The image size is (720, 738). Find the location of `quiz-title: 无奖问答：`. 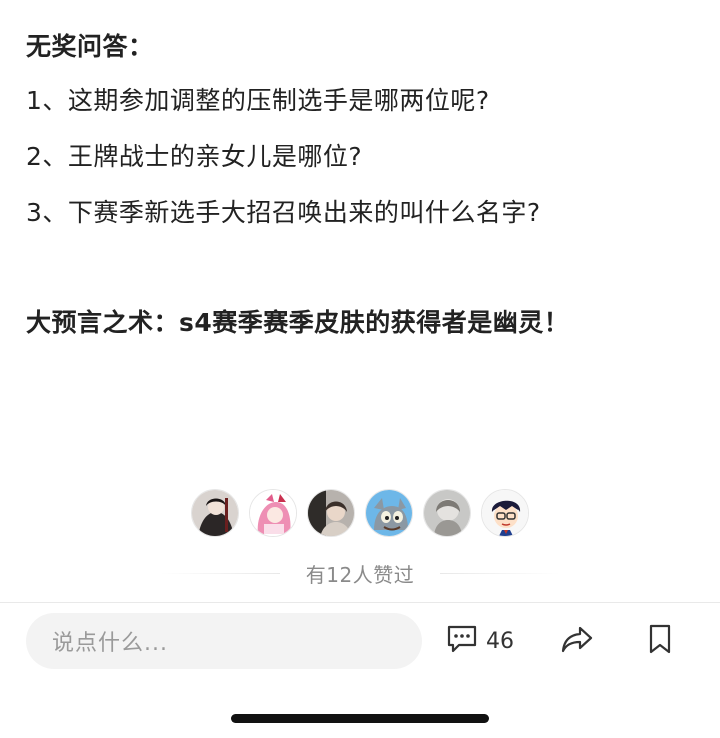

quiz-title: 无奖问答： is located at coordinates (90, 46).